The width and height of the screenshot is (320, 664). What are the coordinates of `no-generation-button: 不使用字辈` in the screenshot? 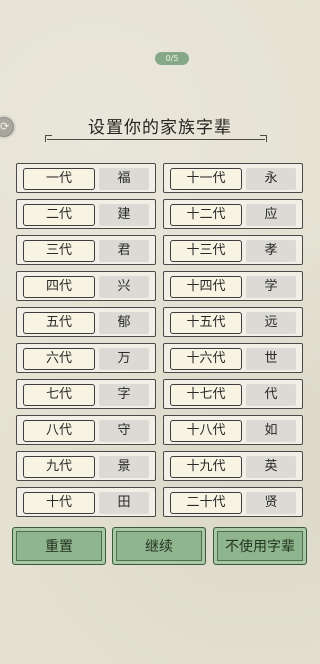 It's located at (260, 546).